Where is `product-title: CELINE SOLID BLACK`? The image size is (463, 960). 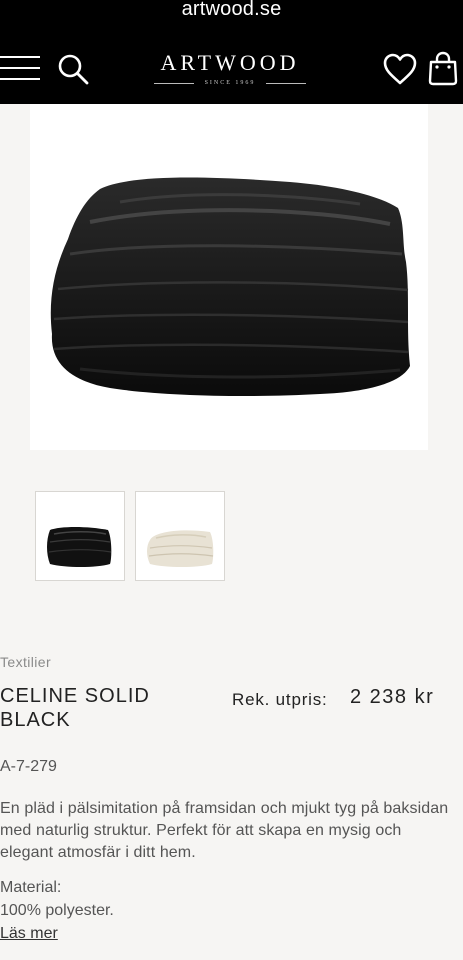 product-title: CELINE SOLID BLACK is located at coordinates (75, 708).